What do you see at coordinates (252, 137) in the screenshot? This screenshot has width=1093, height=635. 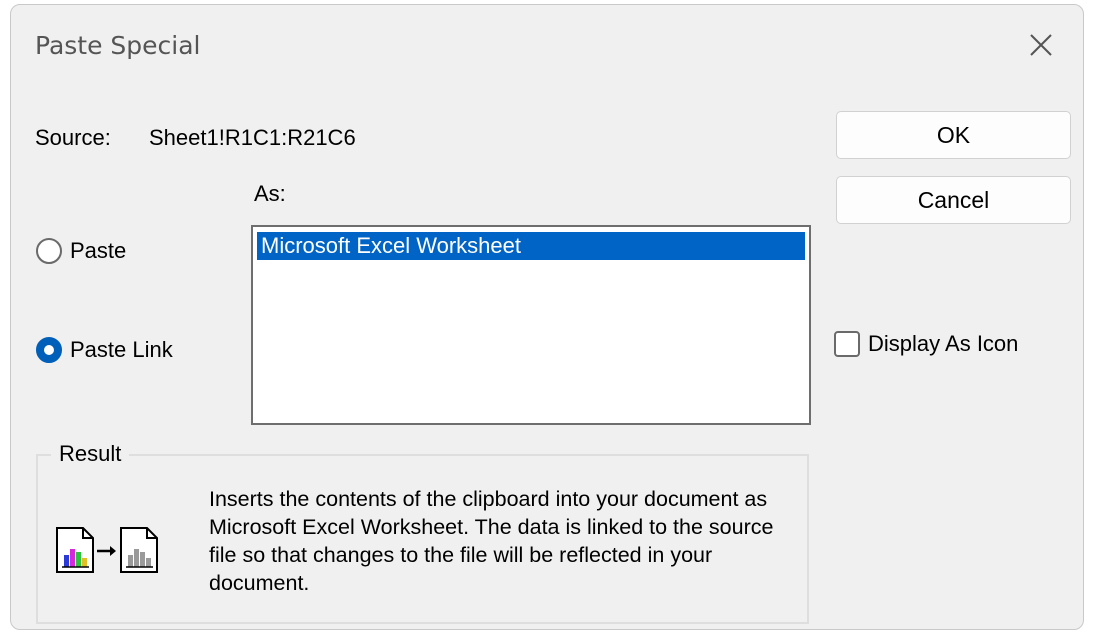 I see `source-value: Sheet1!R1C1:R21C6` at bounding box center [252, 137].